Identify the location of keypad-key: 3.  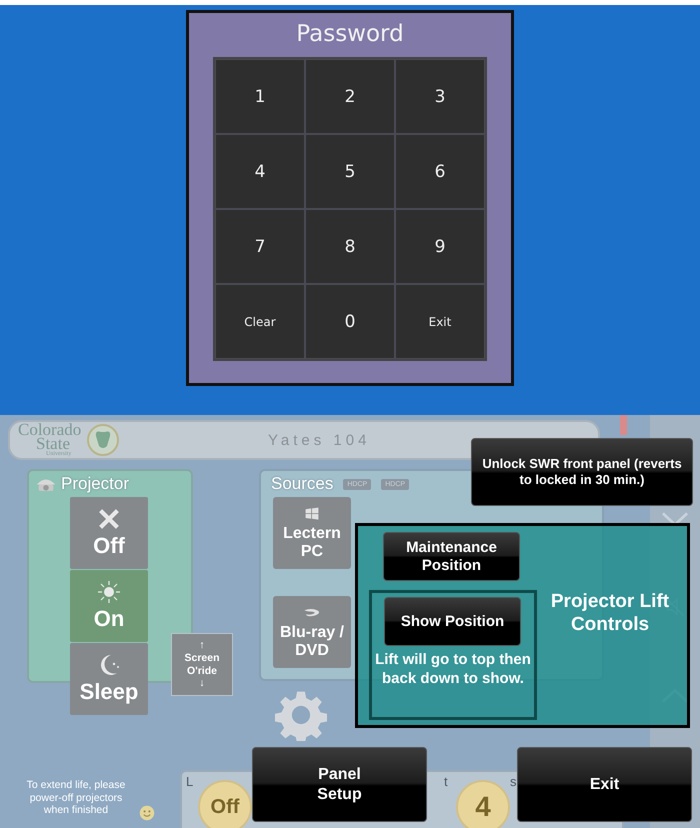
(440, 96).